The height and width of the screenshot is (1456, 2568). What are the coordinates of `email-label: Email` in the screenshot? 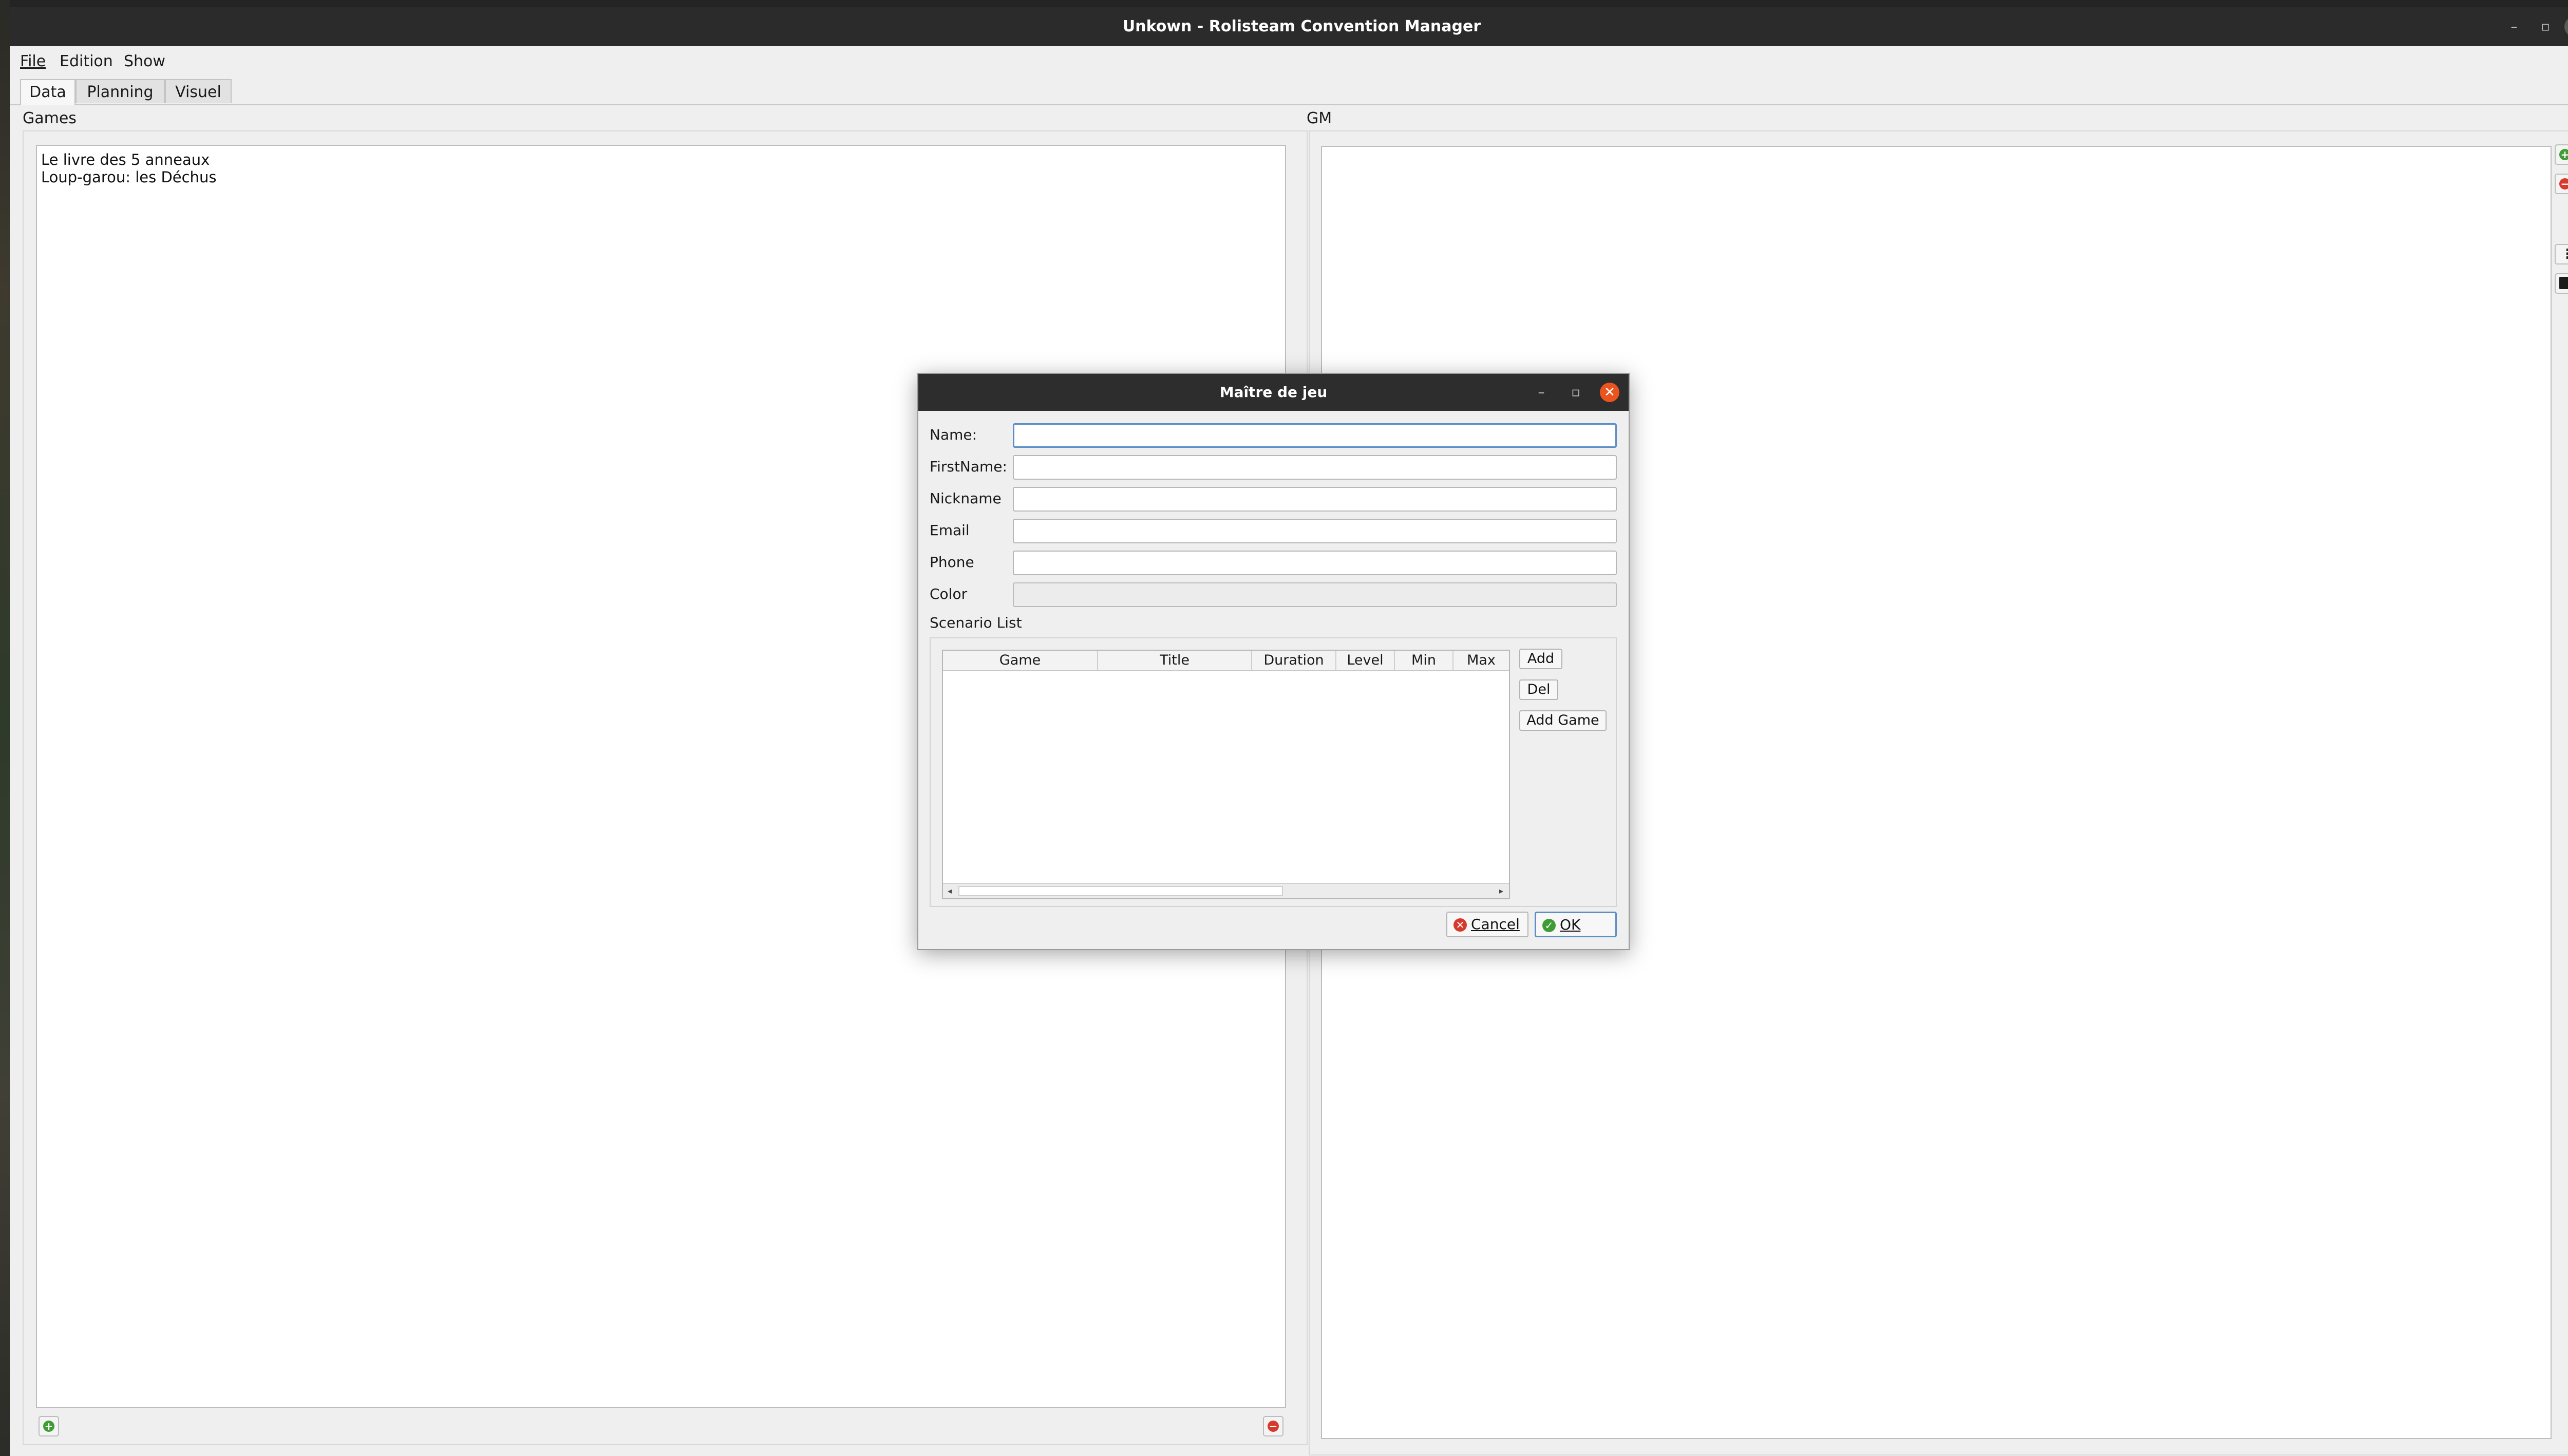 It's located at (950, 530).